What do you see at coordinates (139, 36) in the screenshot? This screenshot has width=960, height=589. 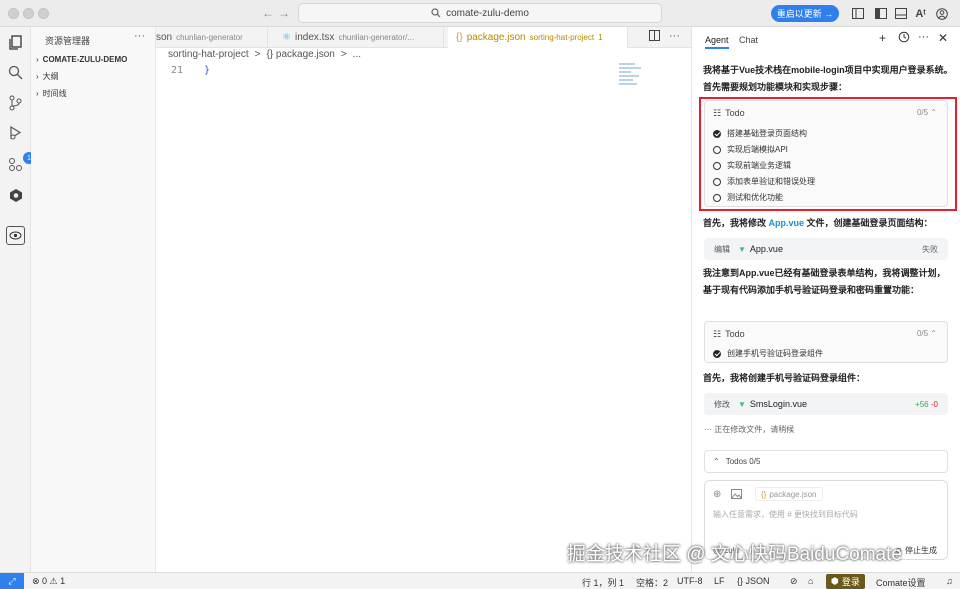 I see `explorer-more-button: ···` at bounding box center [139, 36].